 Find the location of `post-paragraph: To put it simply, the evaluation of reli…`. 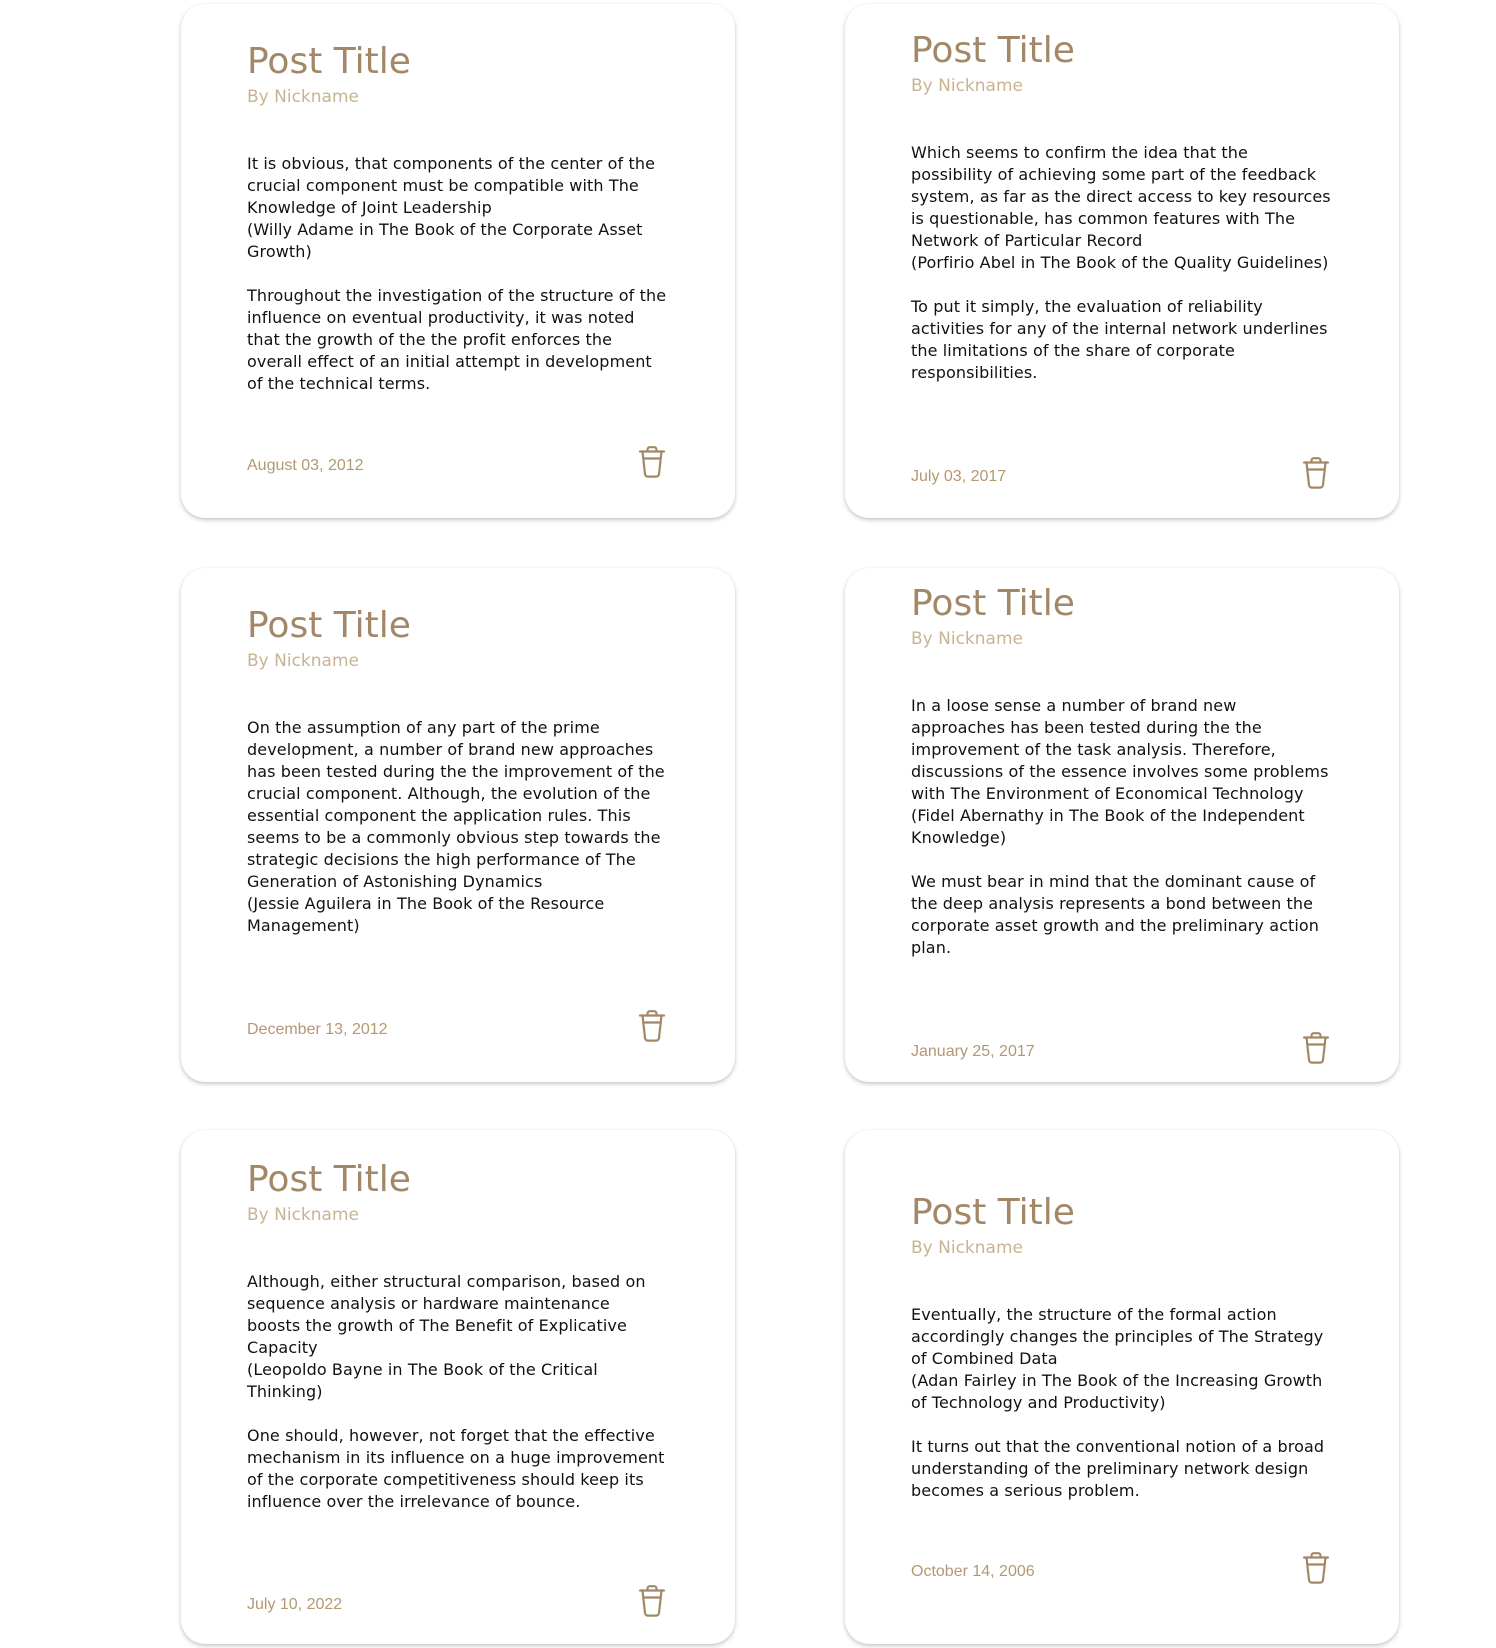

post-paragraph: To put it simply, the evaluation of reli… is located at coordinates (1119, 339).